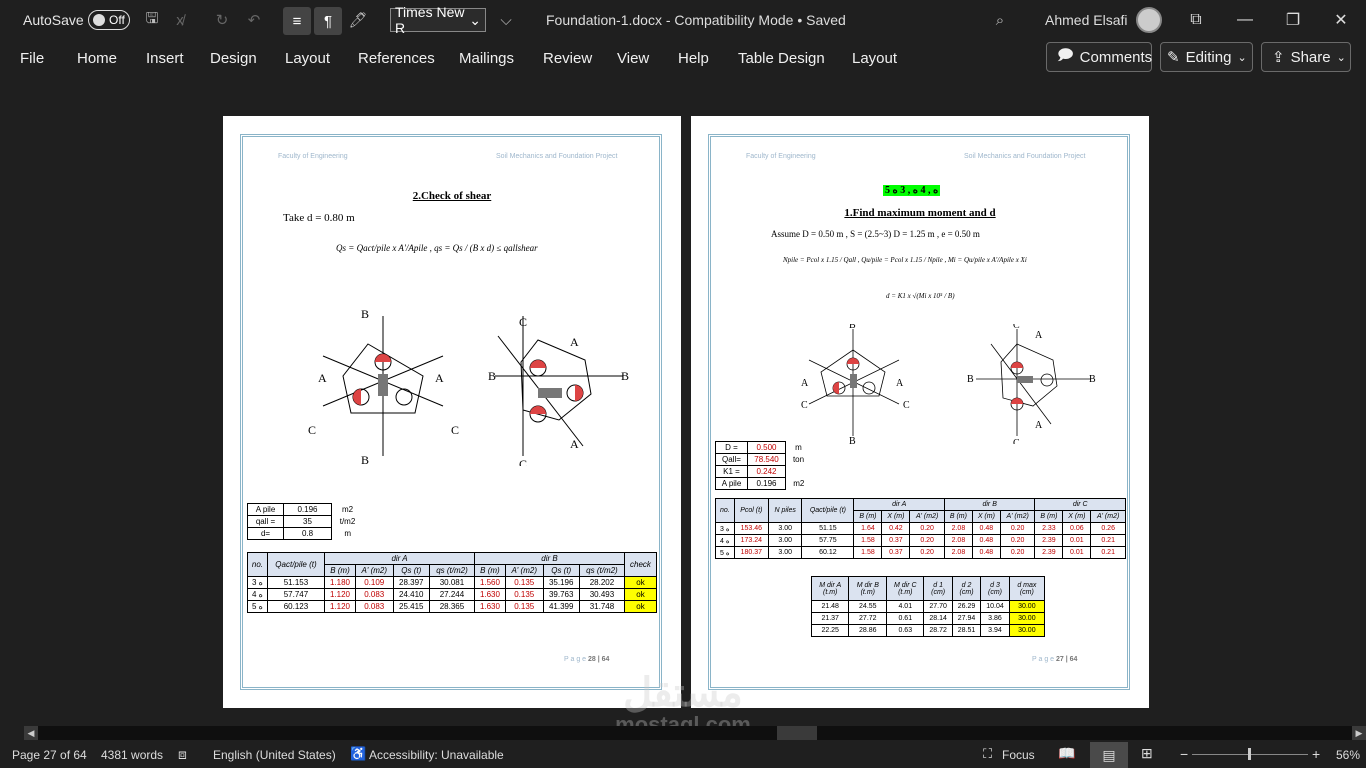  I want to click on share-button: ⇪ Share ⌄, so click(1306, 57).